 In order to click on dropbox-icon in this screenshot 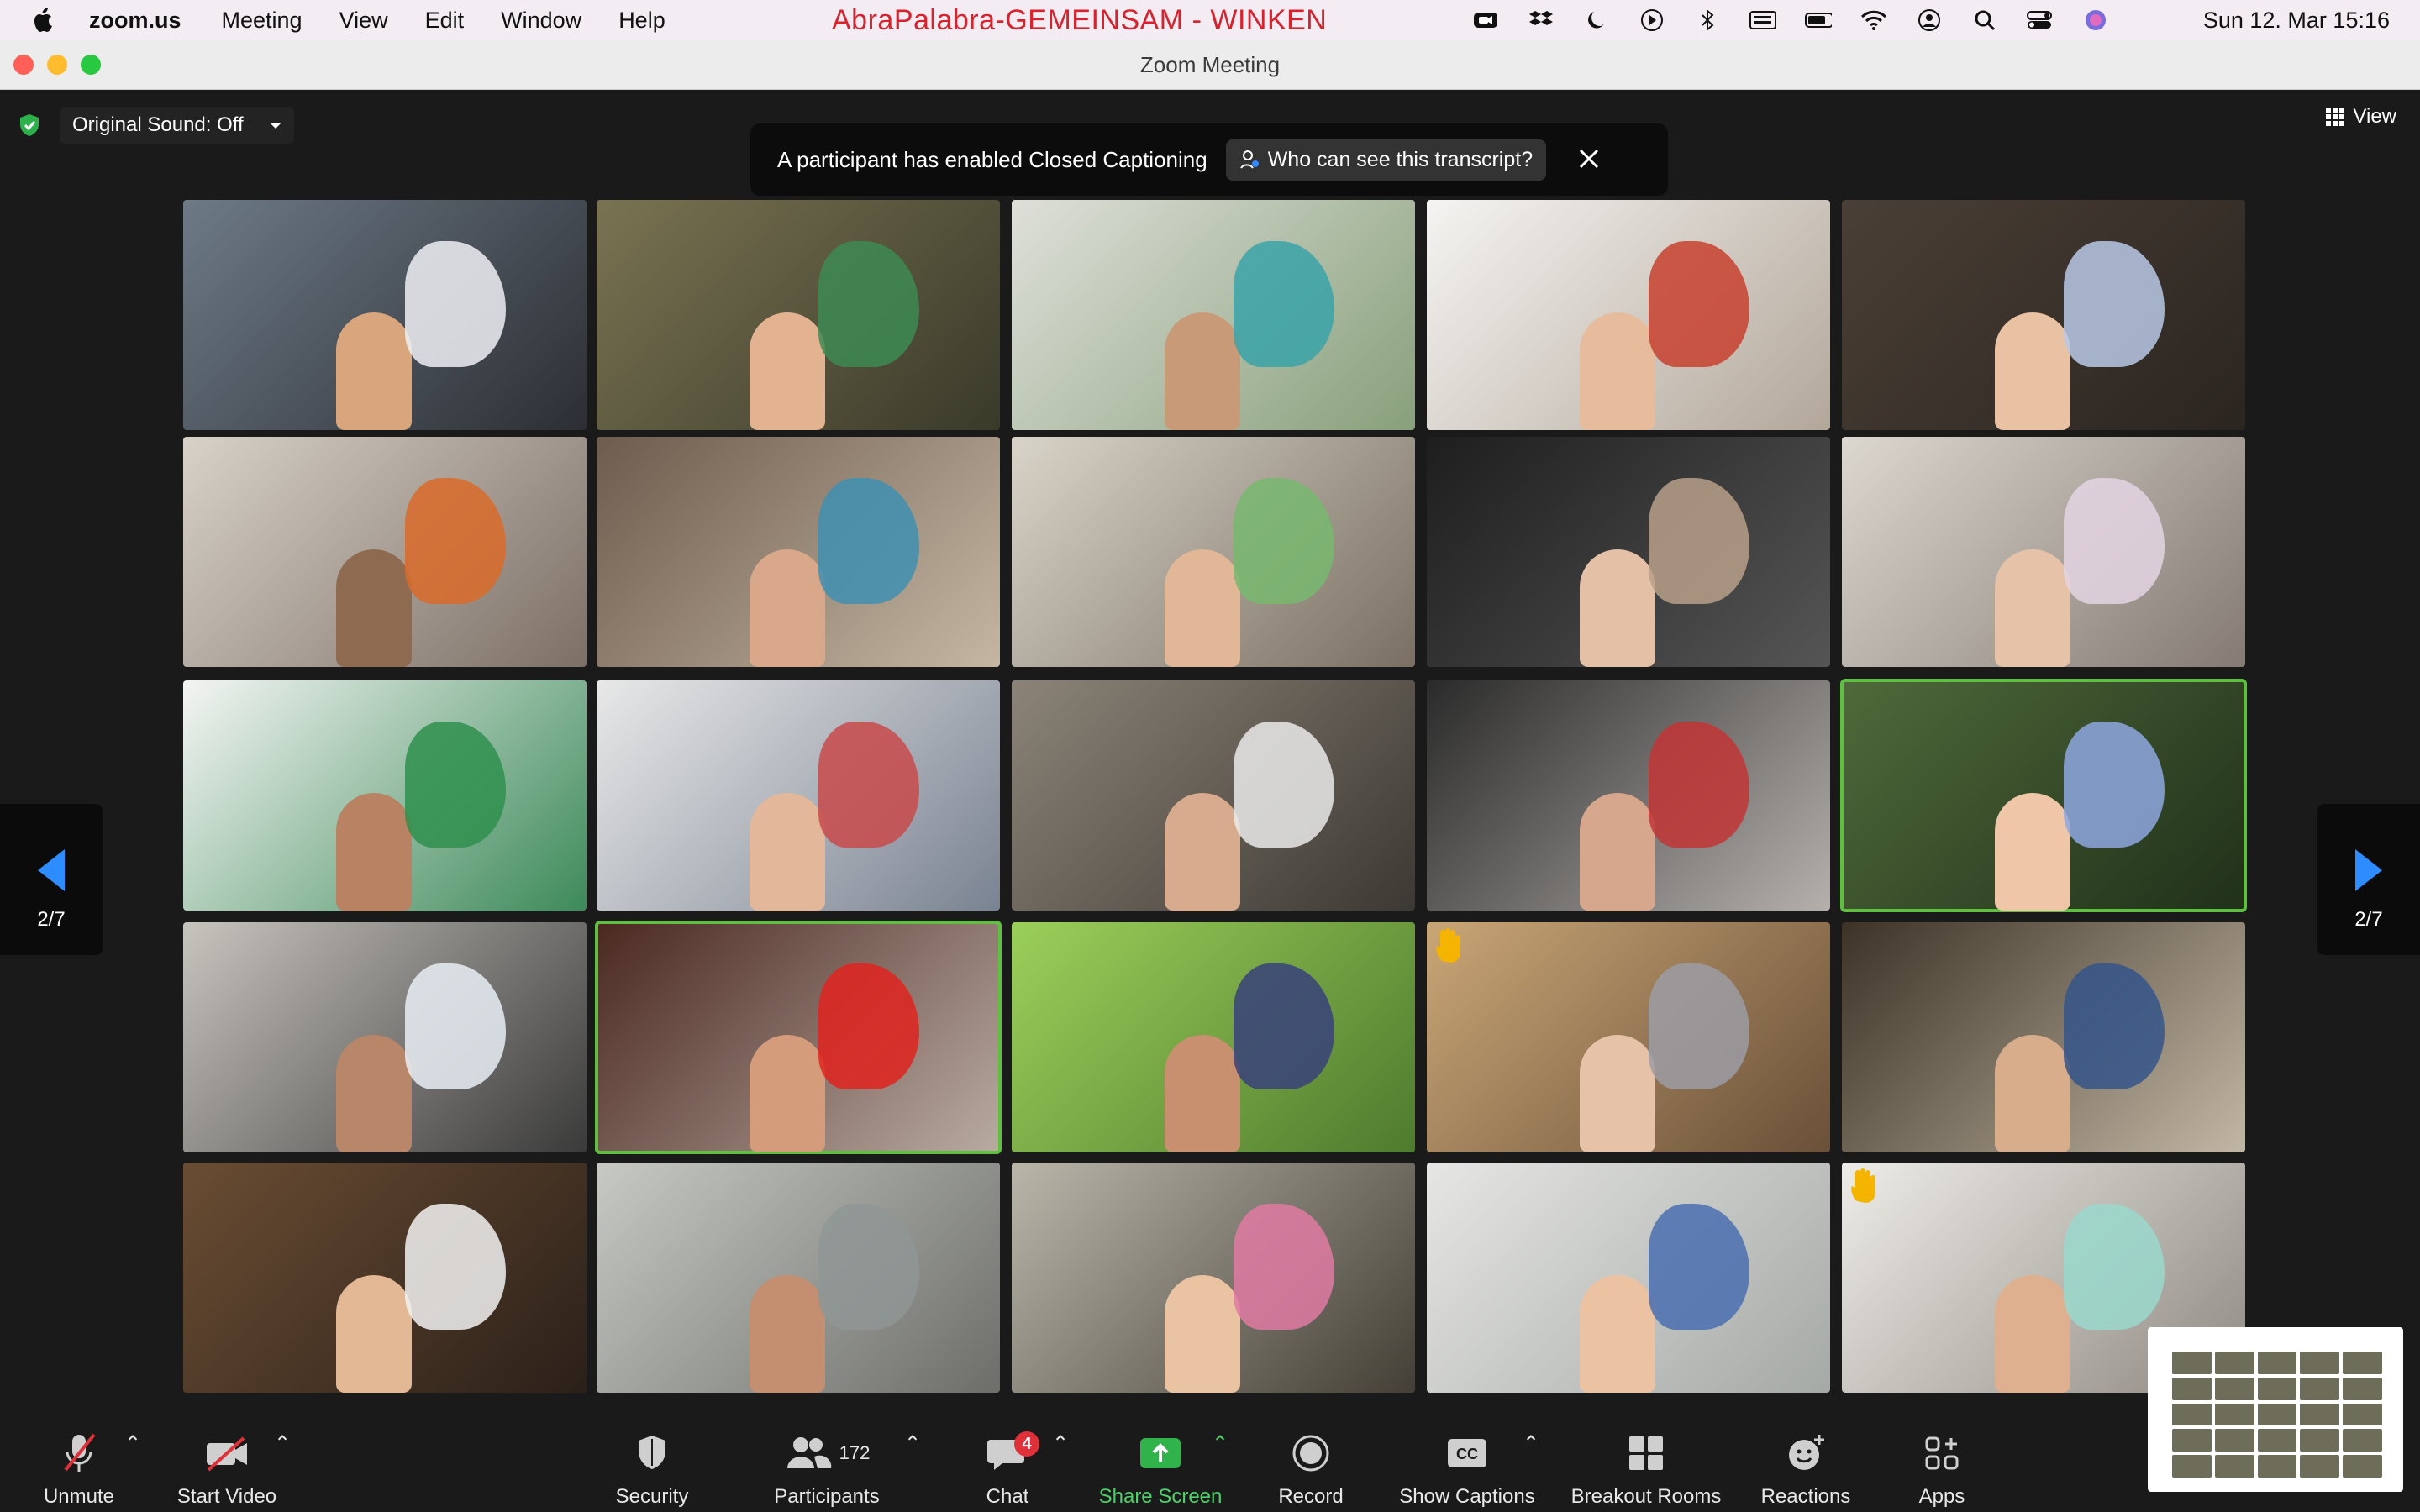, I will do `click(1541, 20)`.